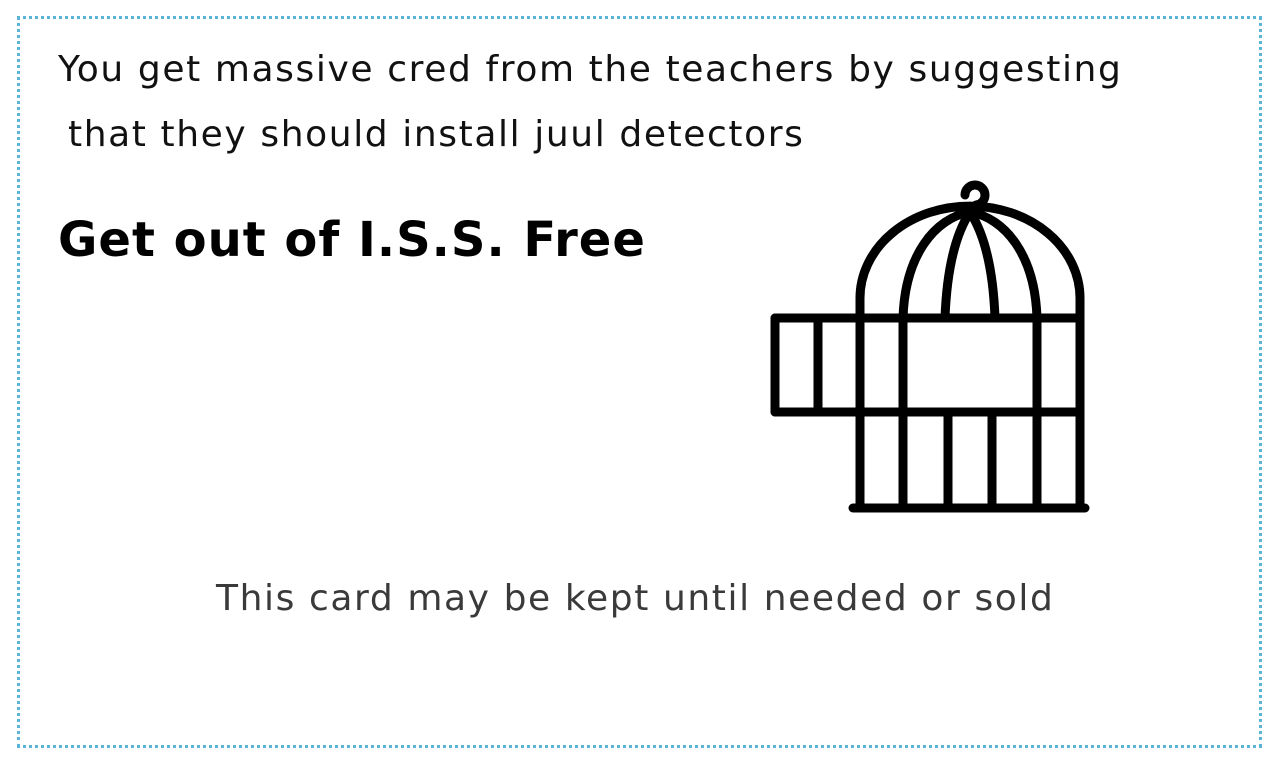 The image size is (1280, 768). I want to click on open-birdcage-icon, so click(930, 346).